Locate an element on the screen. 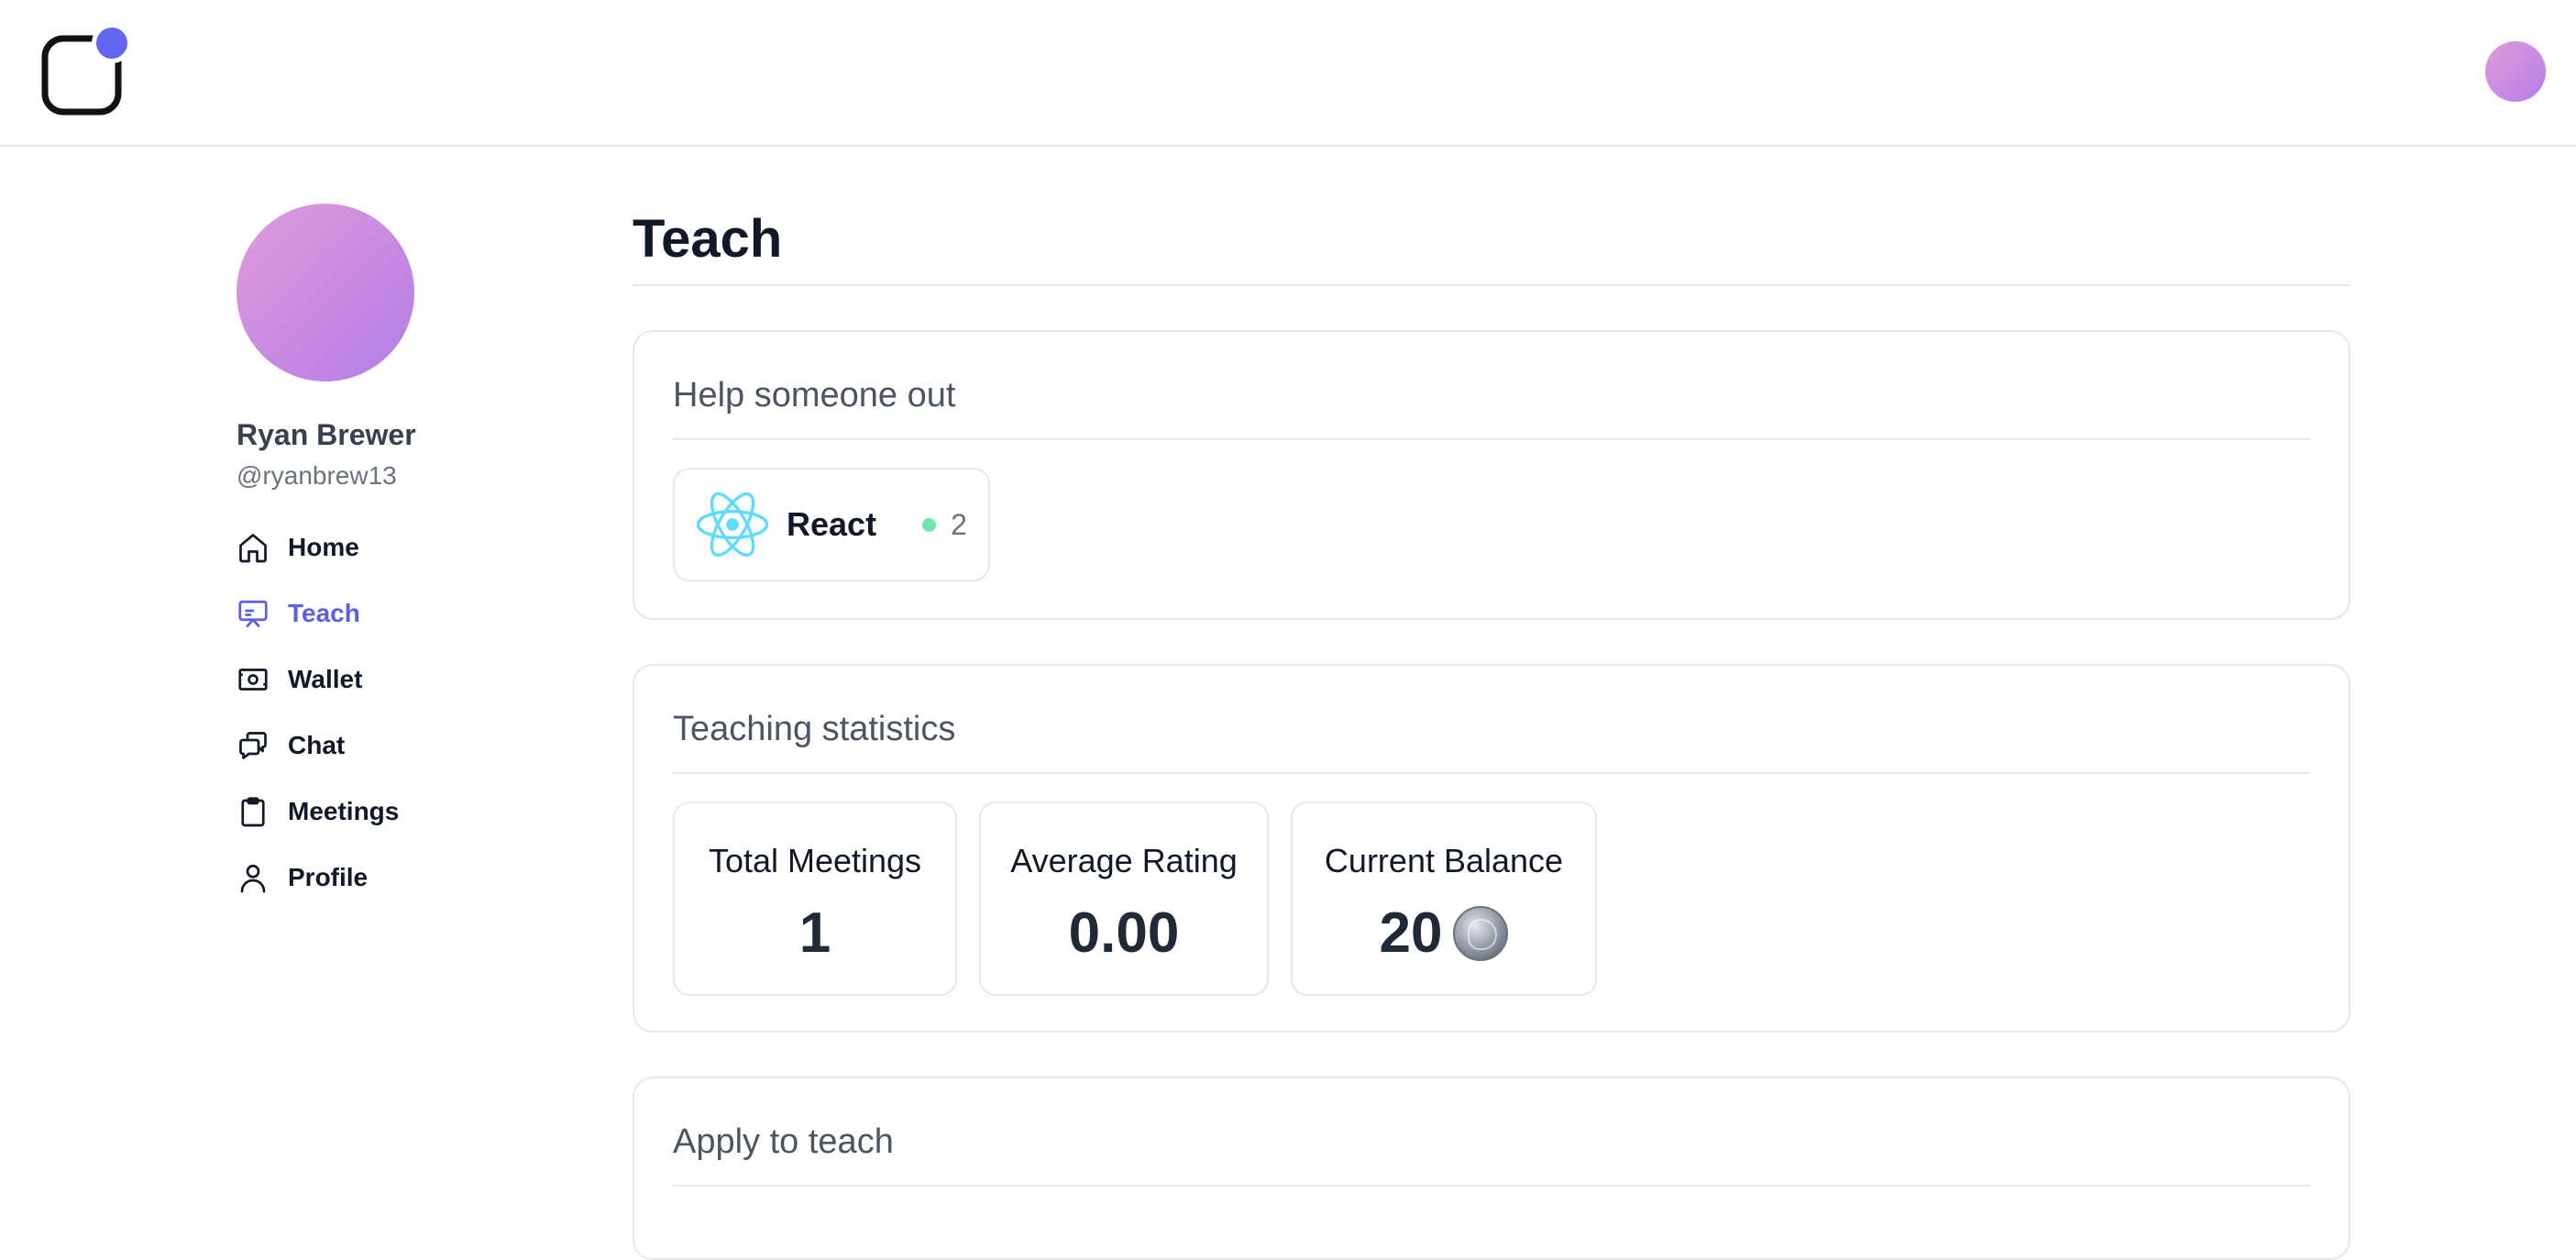 Image resolution: width=2576 pixels, height=1260 pixels. stat-value-text: 20 is located at coordinates (1411, 933).